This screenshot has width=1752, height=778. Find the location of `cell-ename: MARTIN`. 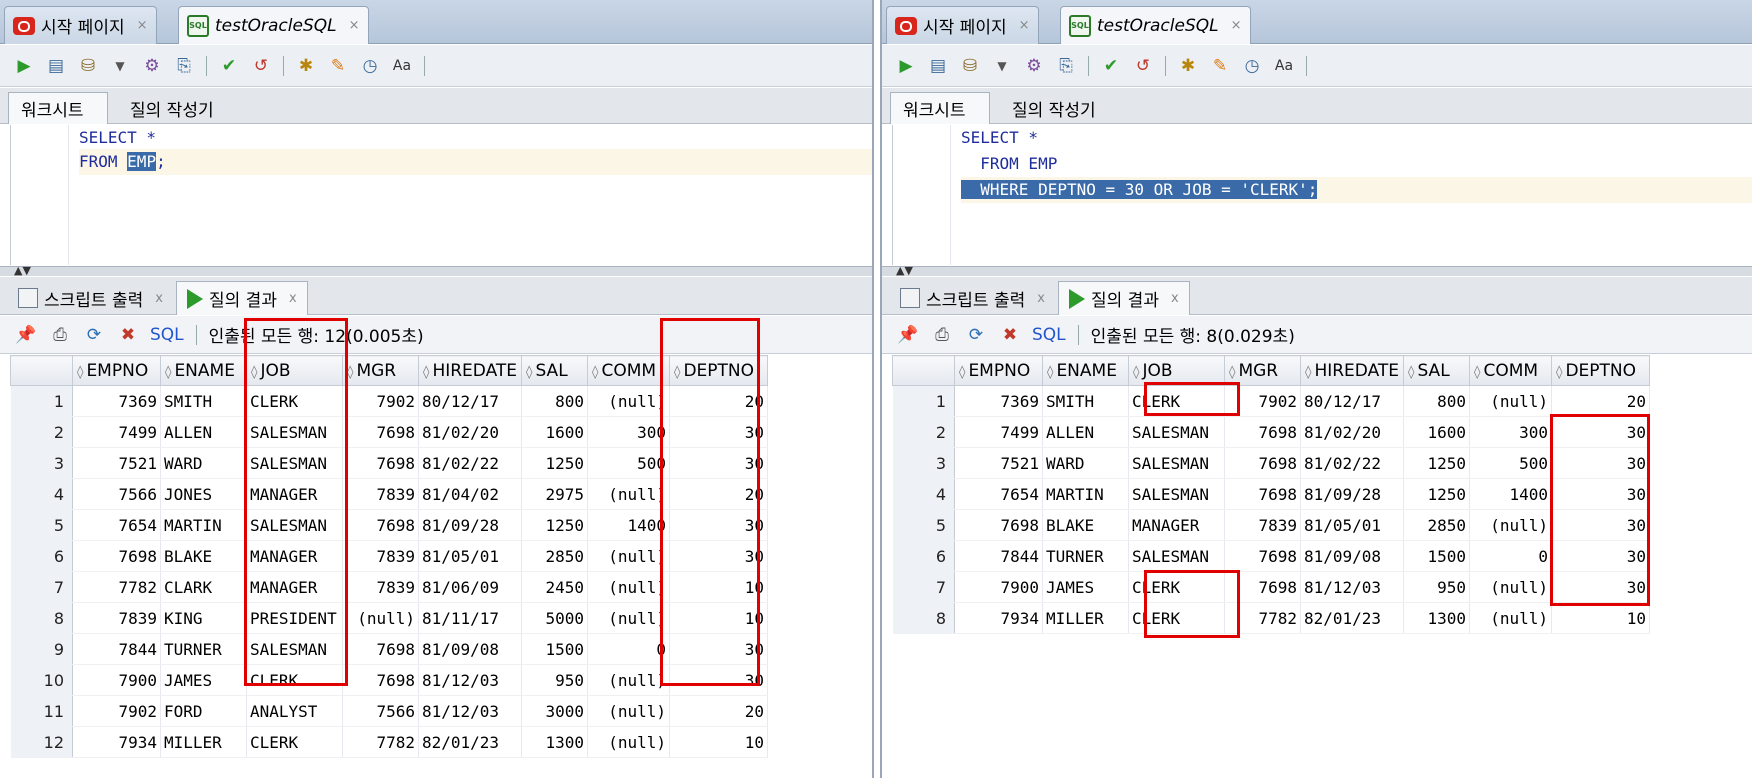

cell-ename: MARTIN is located at coordinates (1085, 494).